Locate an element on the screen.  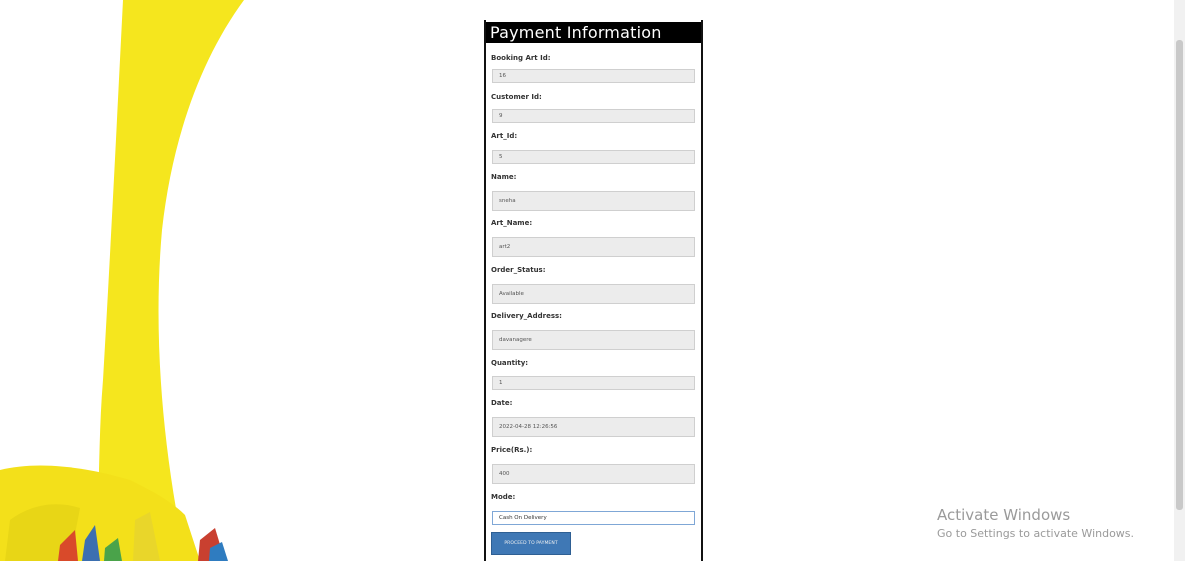
quantity-field: 1 is located at coordinates (593, 383).